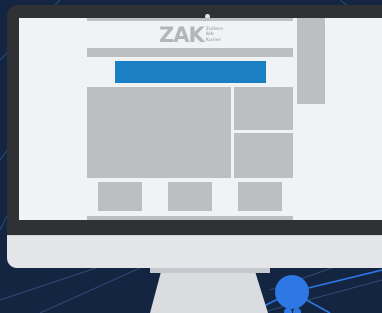 This screenshot has height=313, width=382. I want to click on network-line, so click(90, 290).